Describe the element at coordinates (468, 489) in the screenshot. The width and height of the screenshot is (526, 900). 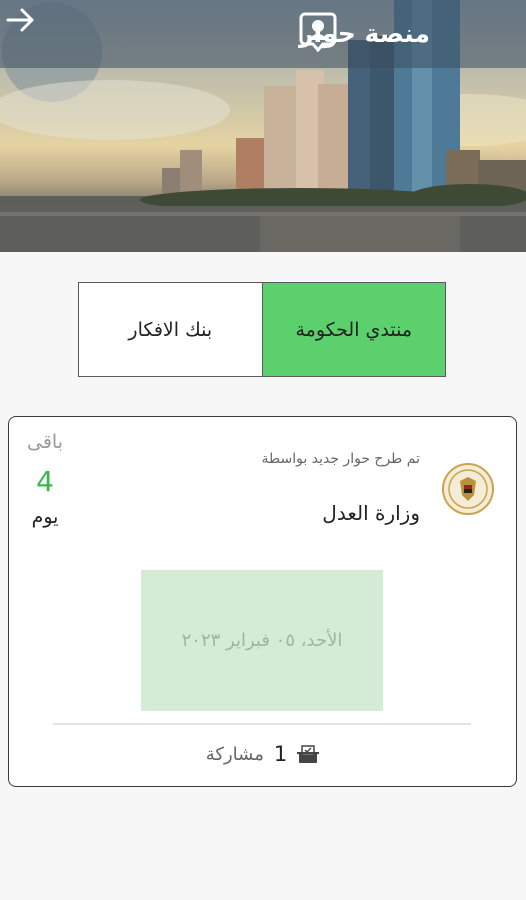
I see `ministry-seal-icon` at that location.